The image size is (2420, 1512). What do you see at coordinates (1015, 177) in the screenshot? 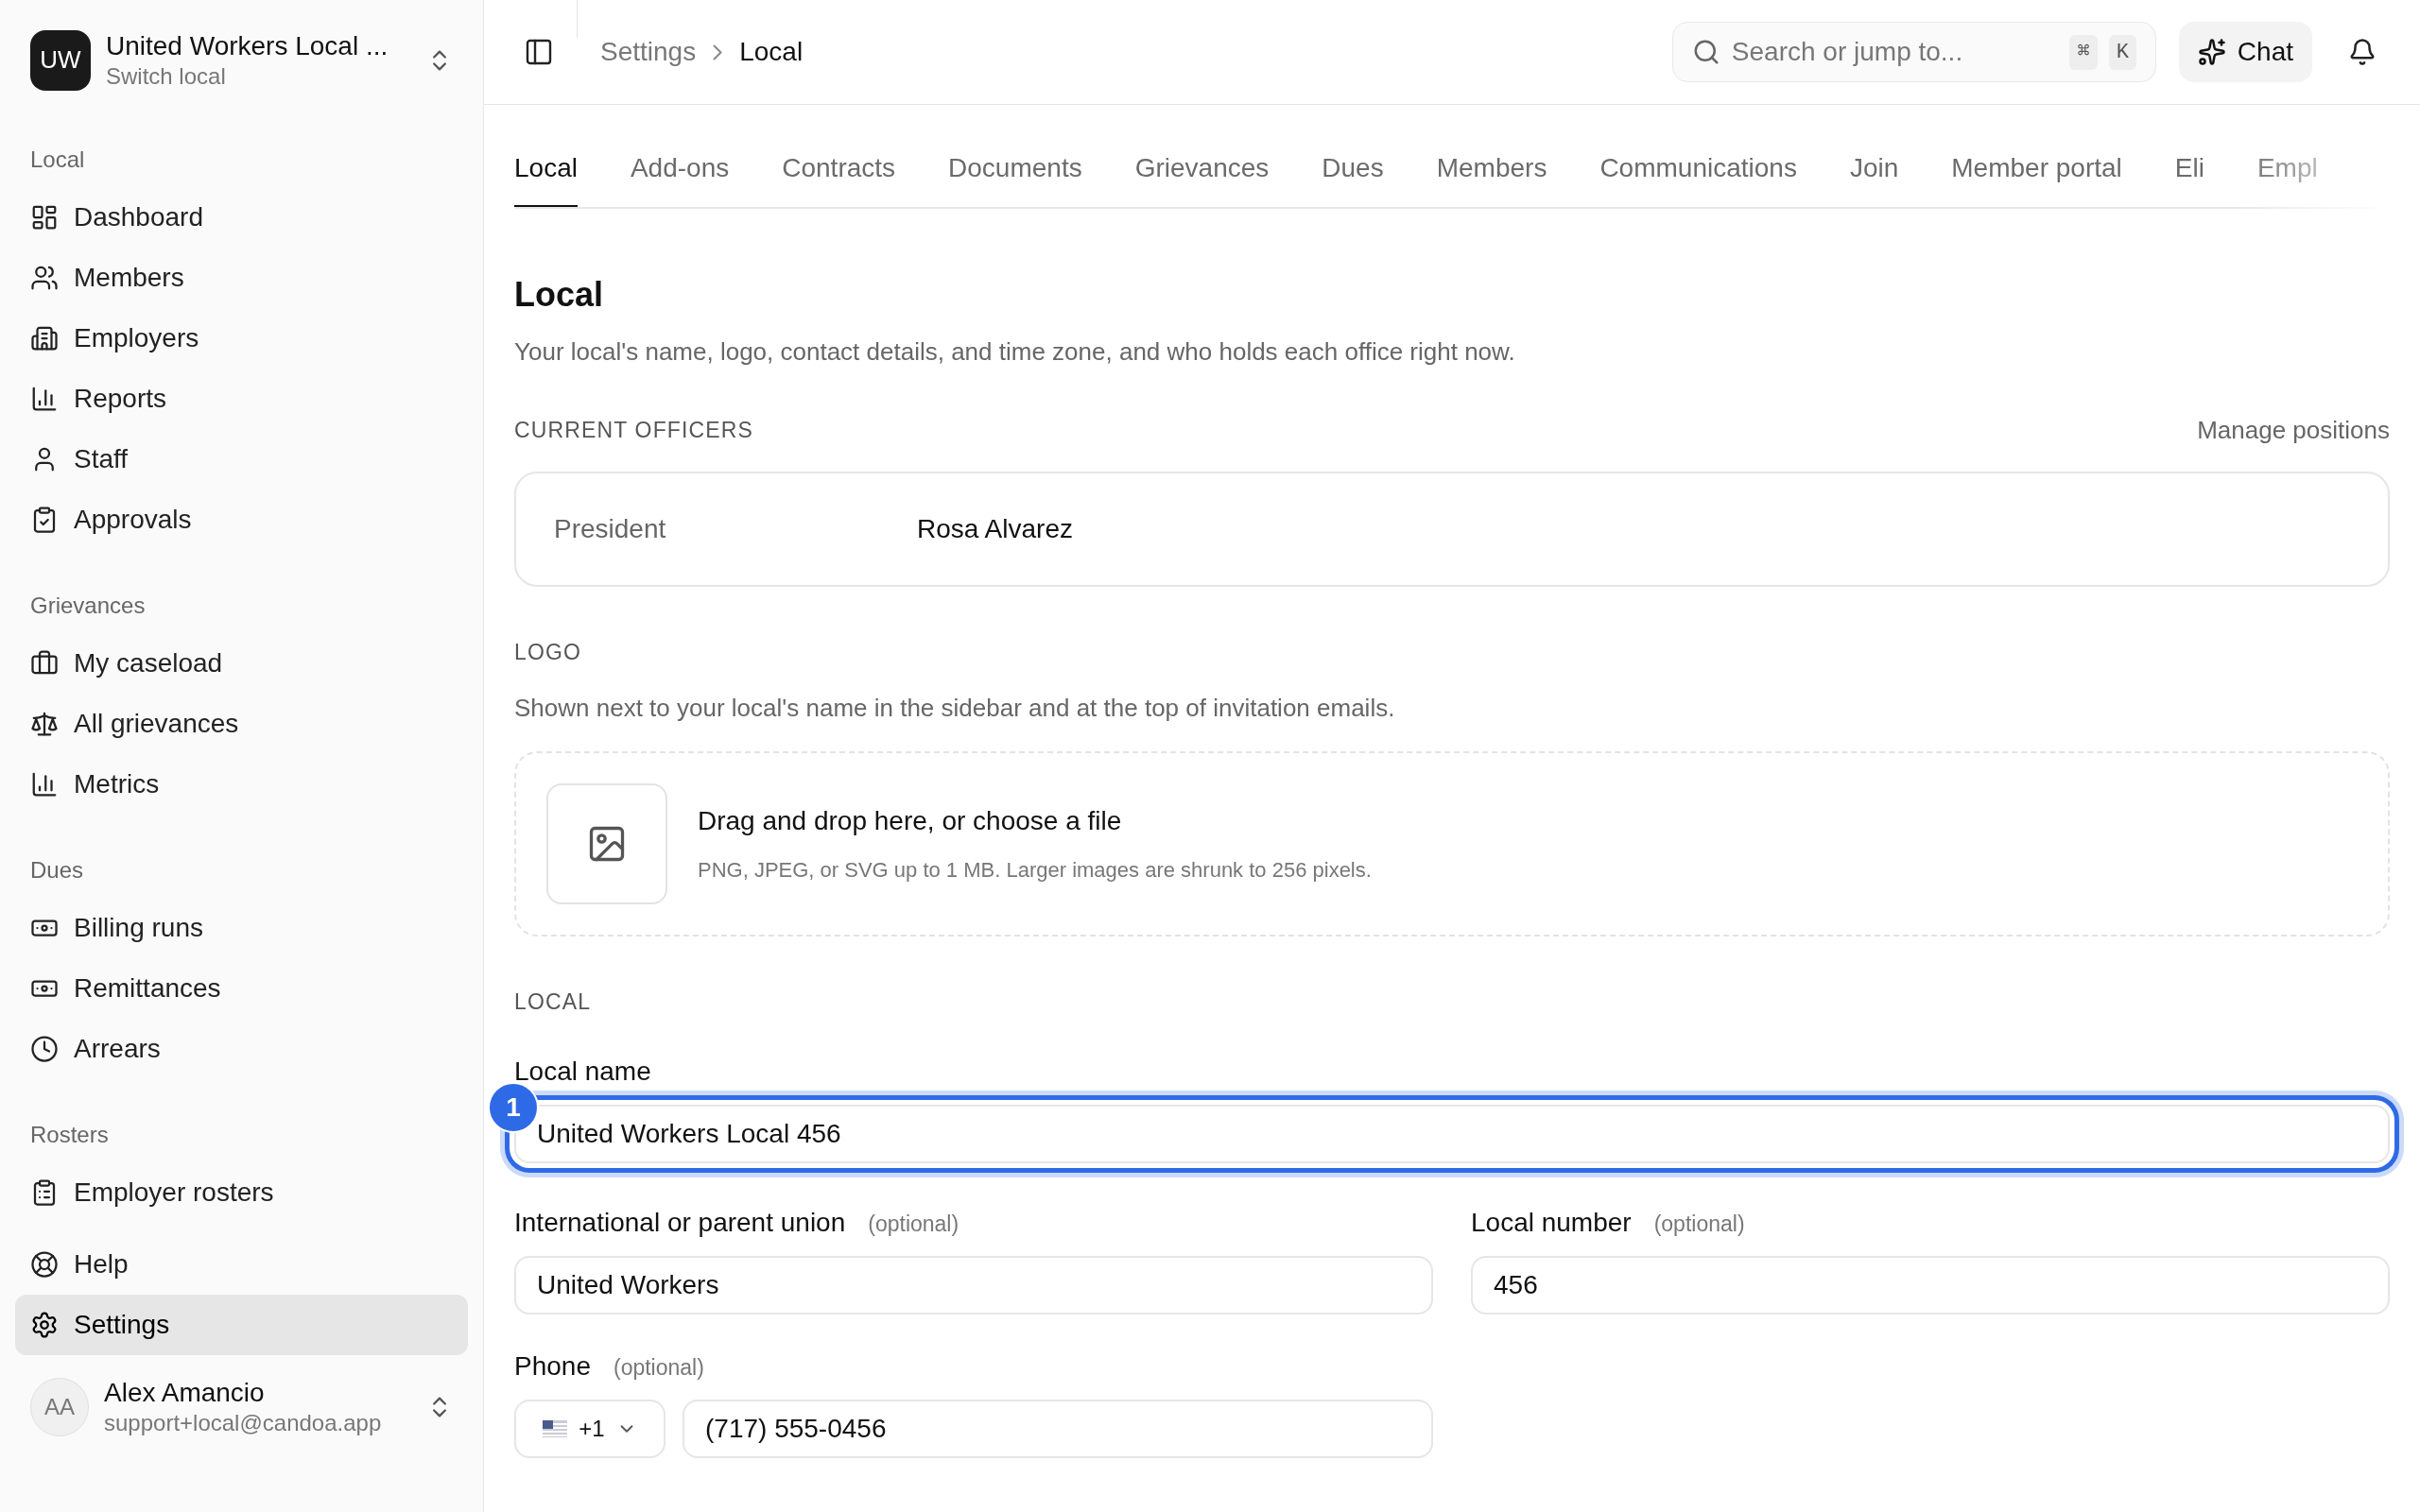
I see `settings-tab: Documents` at bounding box center [1015, 177].